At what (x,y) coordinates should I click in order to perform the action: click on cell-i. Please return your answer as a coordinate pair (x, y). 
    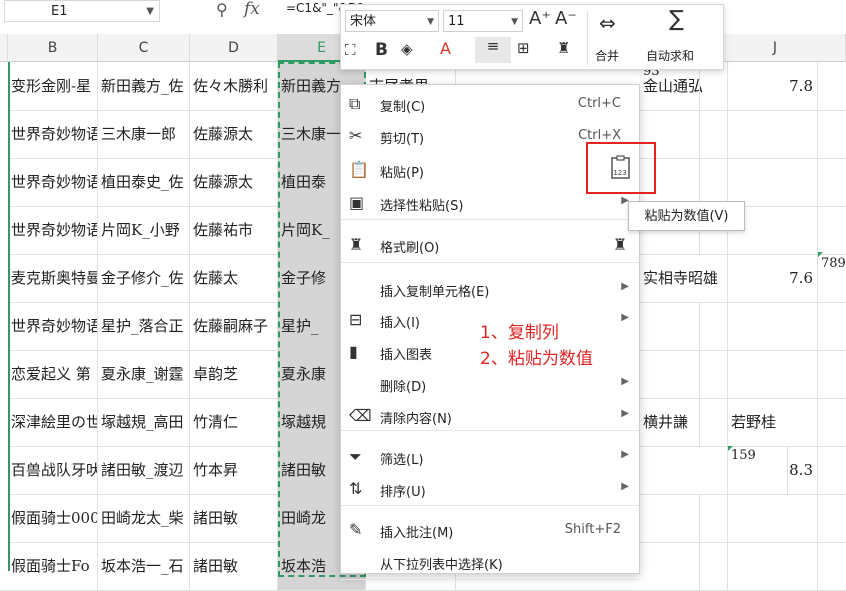
    Looking at the image, I should click on (684, 470).